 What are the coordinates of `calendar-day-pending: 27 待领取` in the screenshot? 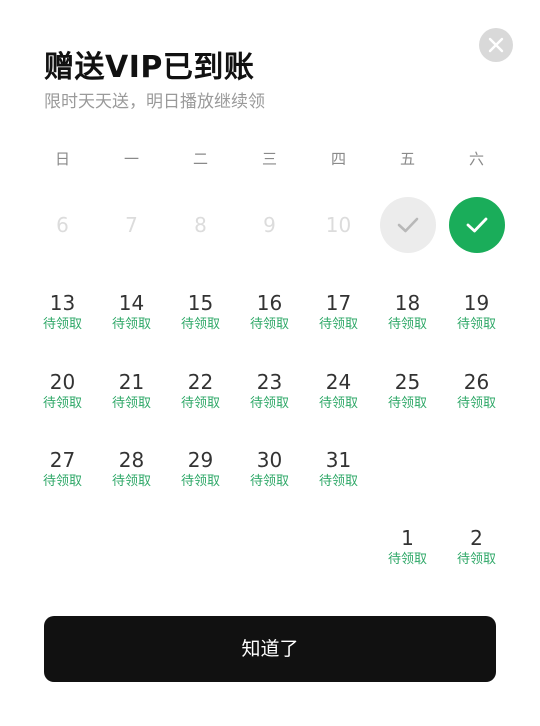 It's located at (62, 469).